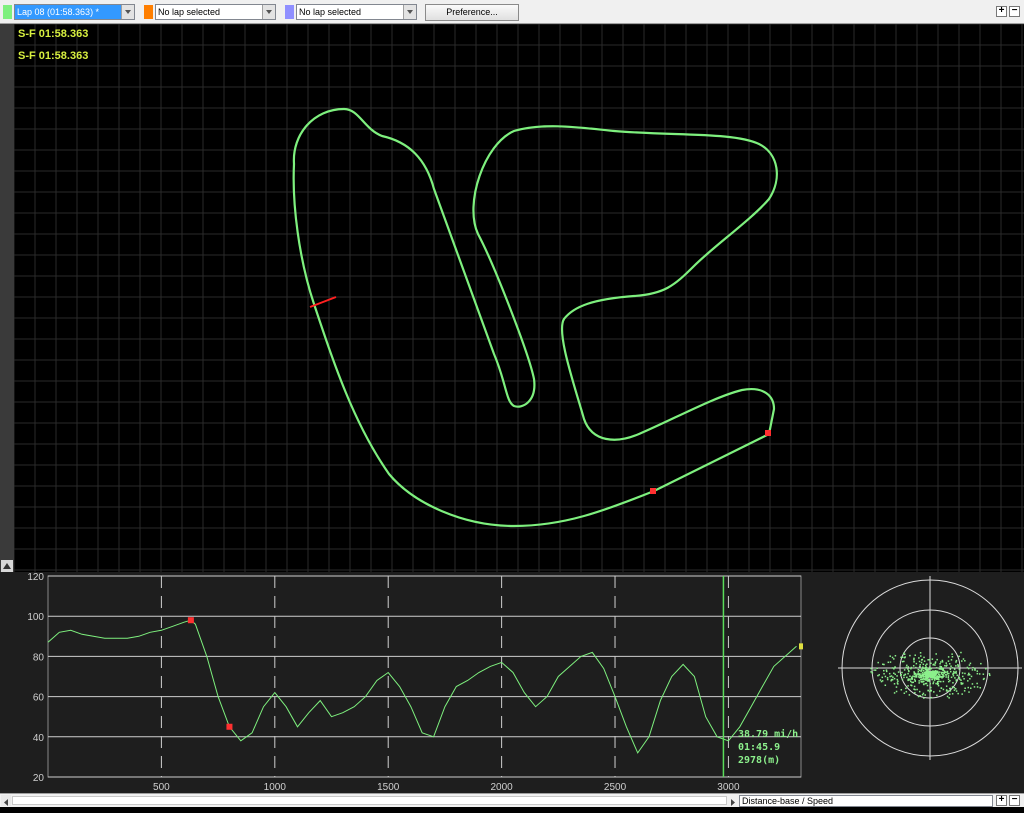 This screenshot has height=813, width=1024. I want to click on scroll-left-button, so click(6, 800).